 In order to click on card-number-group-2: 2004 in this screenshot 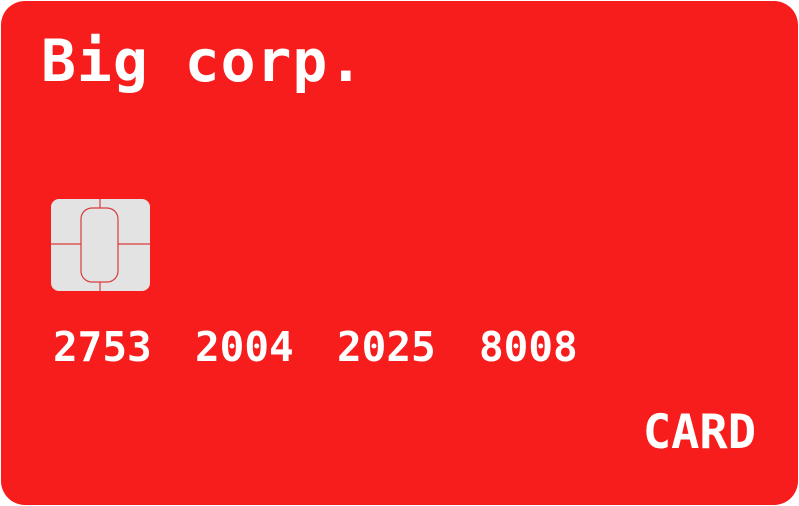, I will do `click(244, 347)`.